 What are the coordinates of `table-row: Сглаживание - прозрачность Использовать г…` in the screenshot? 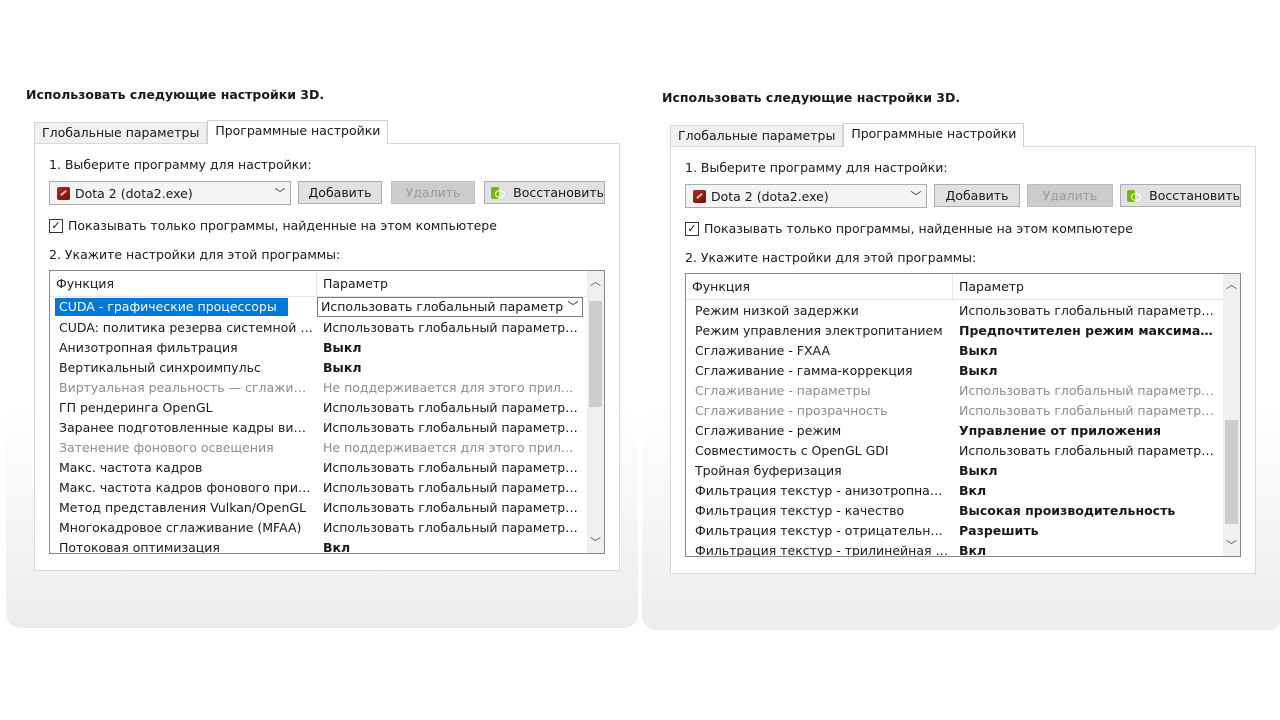 It's located at (954, 410).